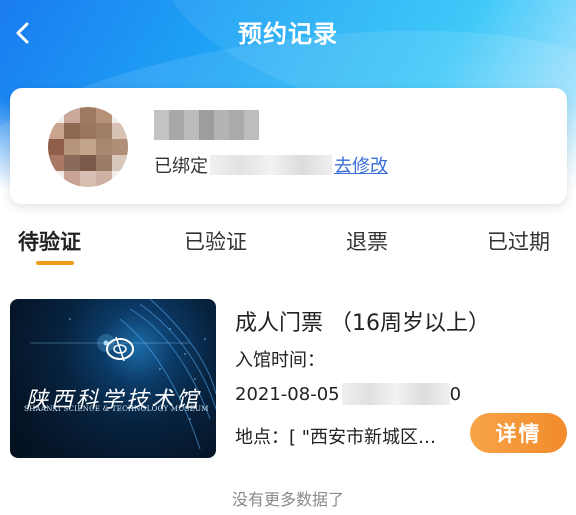 Image resolution: width=576 pixels, height=515 pixels. Describe the element at coordinates (88, 147) in the screenshot. I see `avatar` at that location.